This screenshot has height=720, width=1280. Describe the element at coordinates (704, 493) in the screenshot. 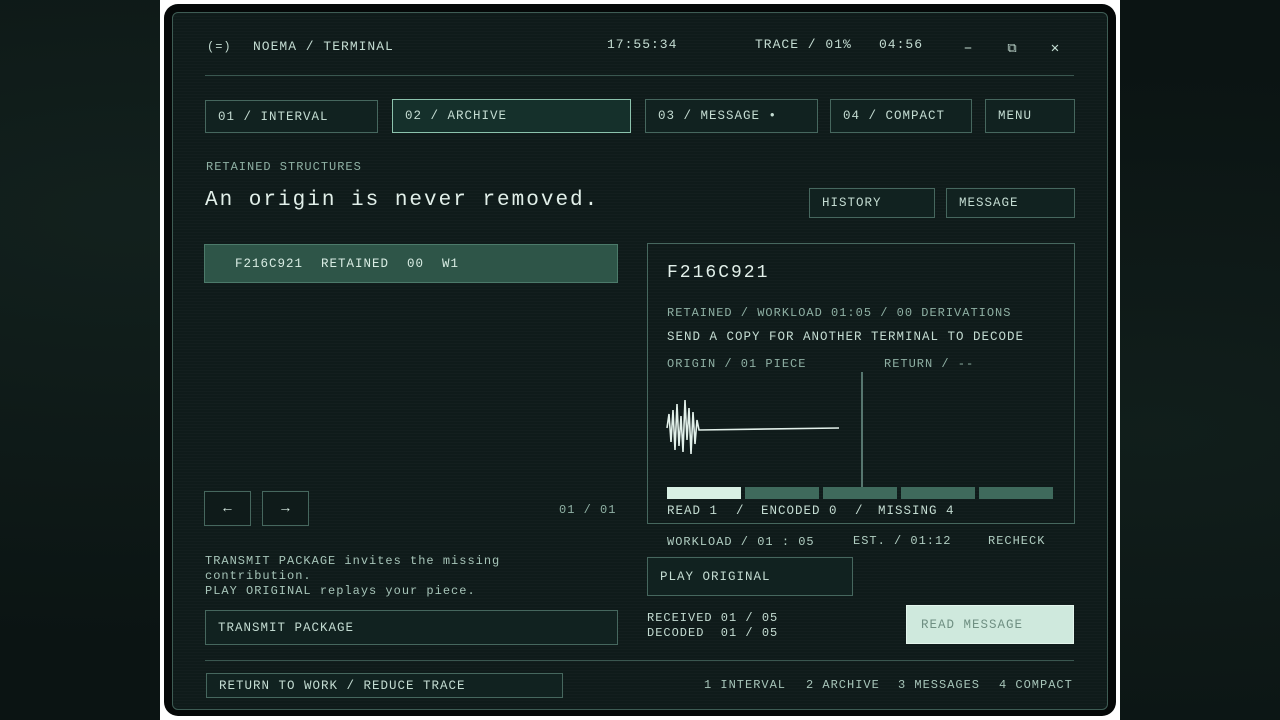

I see `segment-read` at that location.